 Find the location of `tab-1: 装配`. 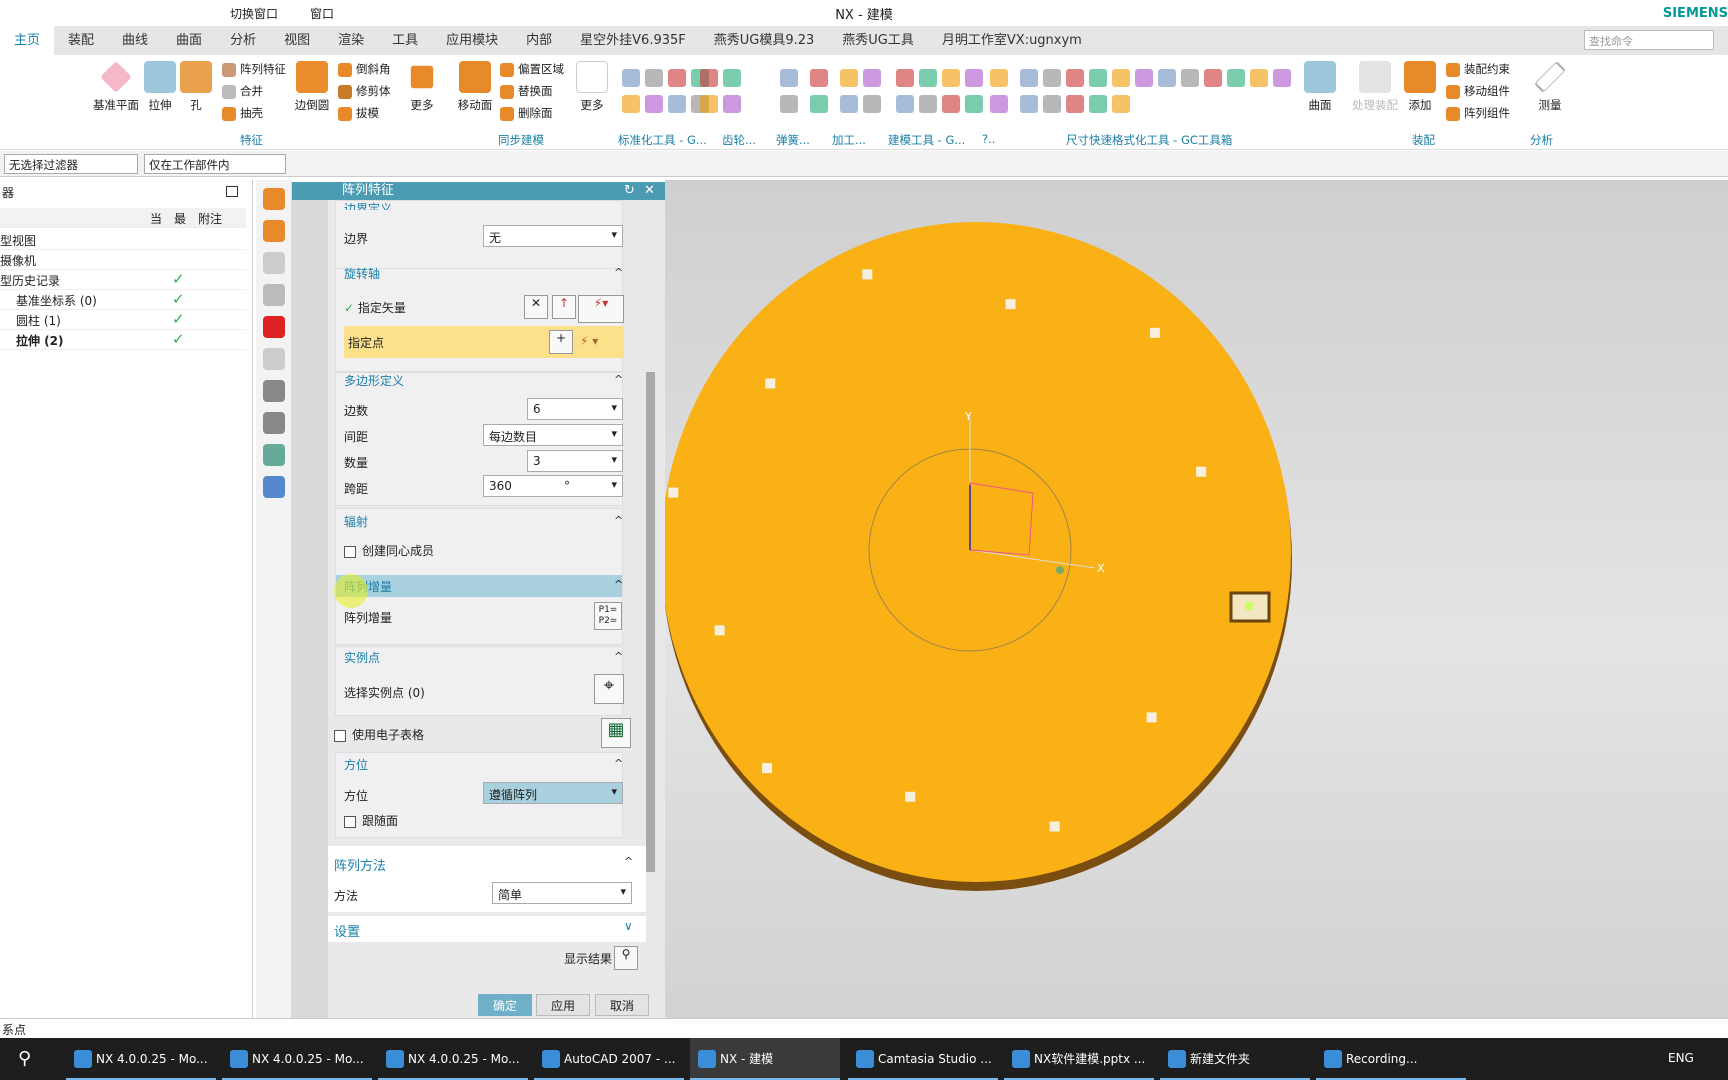

tab-1: 装配 is located at coordinates (81, 40).